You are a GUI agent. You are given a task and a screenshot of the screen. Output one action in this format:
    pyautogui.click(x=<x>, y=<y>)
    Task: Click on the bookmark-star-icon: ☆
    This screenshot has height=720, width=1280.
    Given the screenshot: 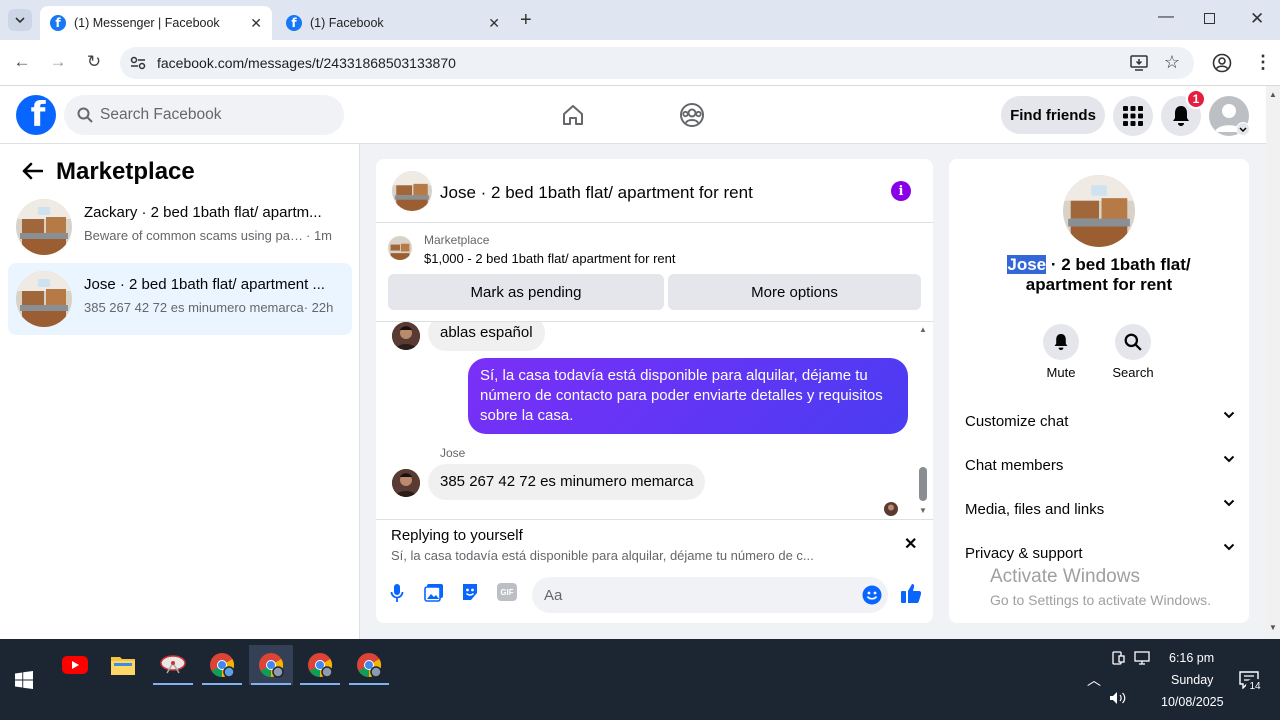 What is the action you would take?
    pyautogui.click(x=1172, y=62)
    